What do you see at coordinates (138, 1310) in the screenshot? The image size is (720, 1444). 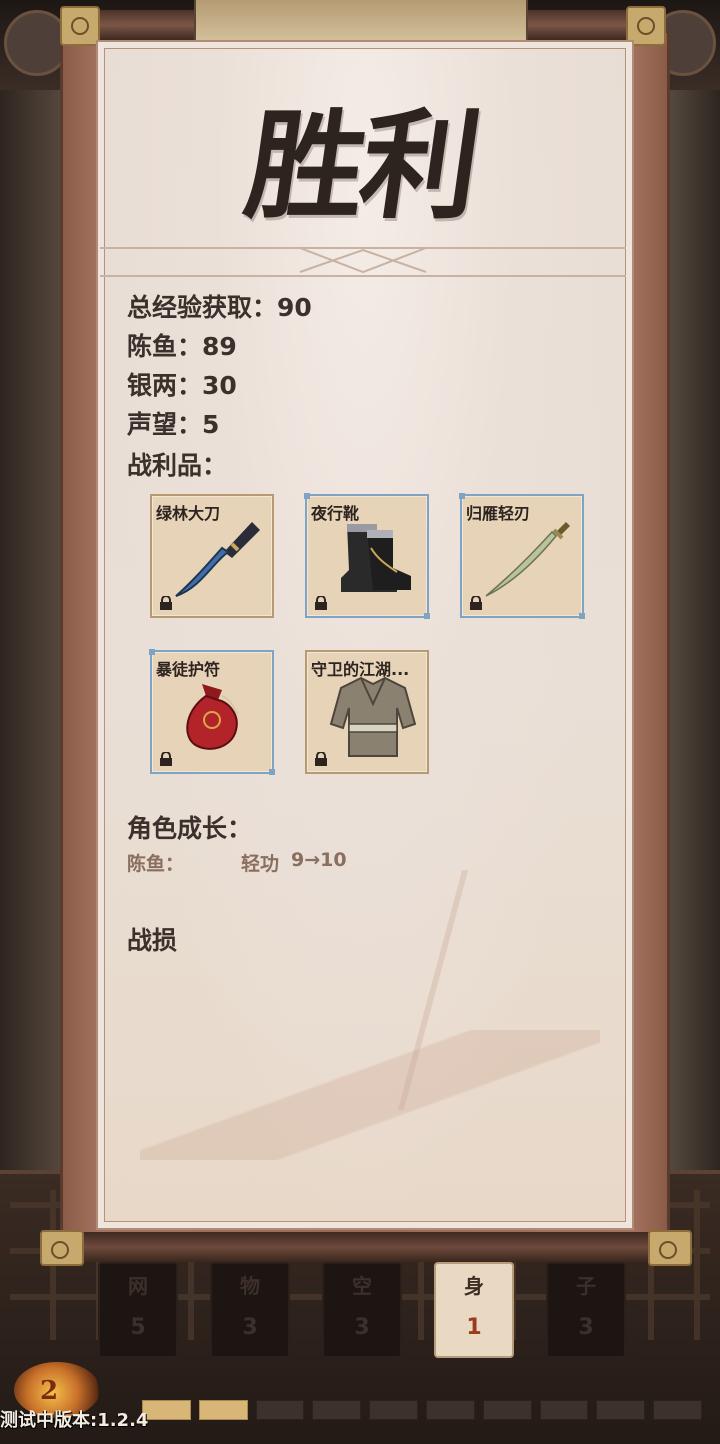 I see `attribute-slot: 网 5` at bounding box center [138, 1310].